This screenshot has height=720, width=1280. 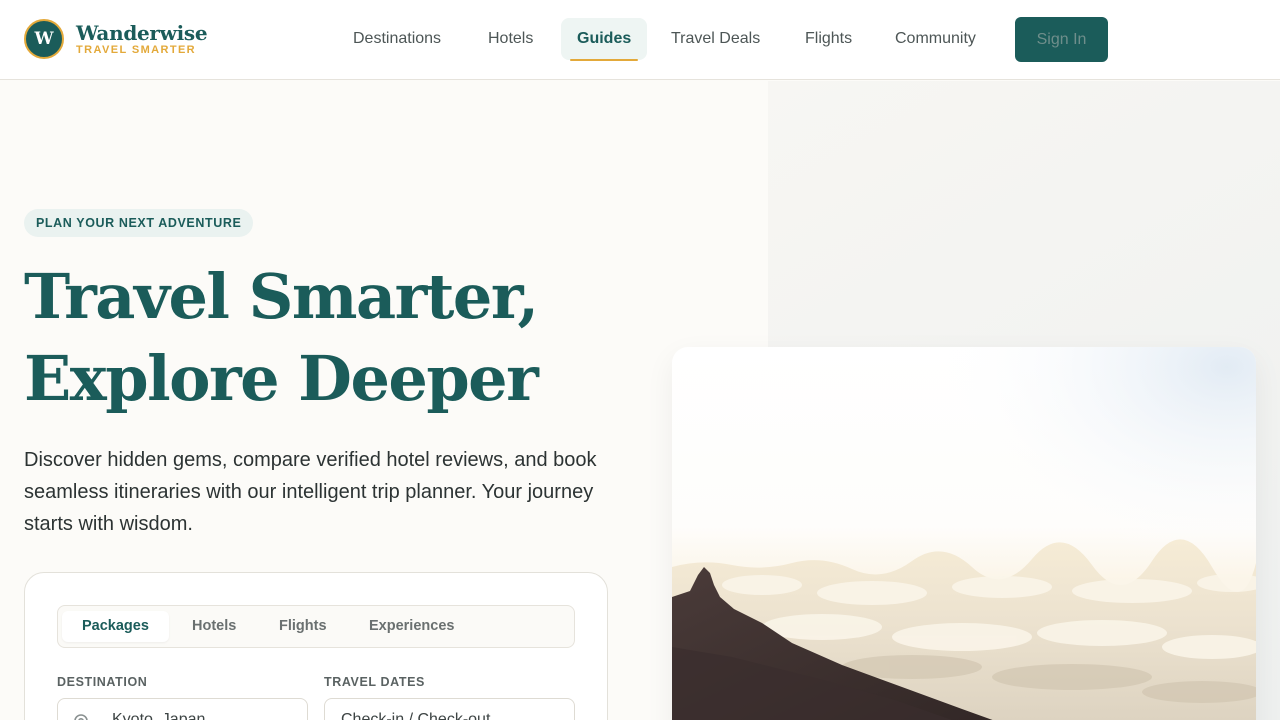 What do you see at coordinates (136, 49) in the screenshot?
I see `brand-tagline: TRAVEL SMARTER` at bounding box center [136, 49].